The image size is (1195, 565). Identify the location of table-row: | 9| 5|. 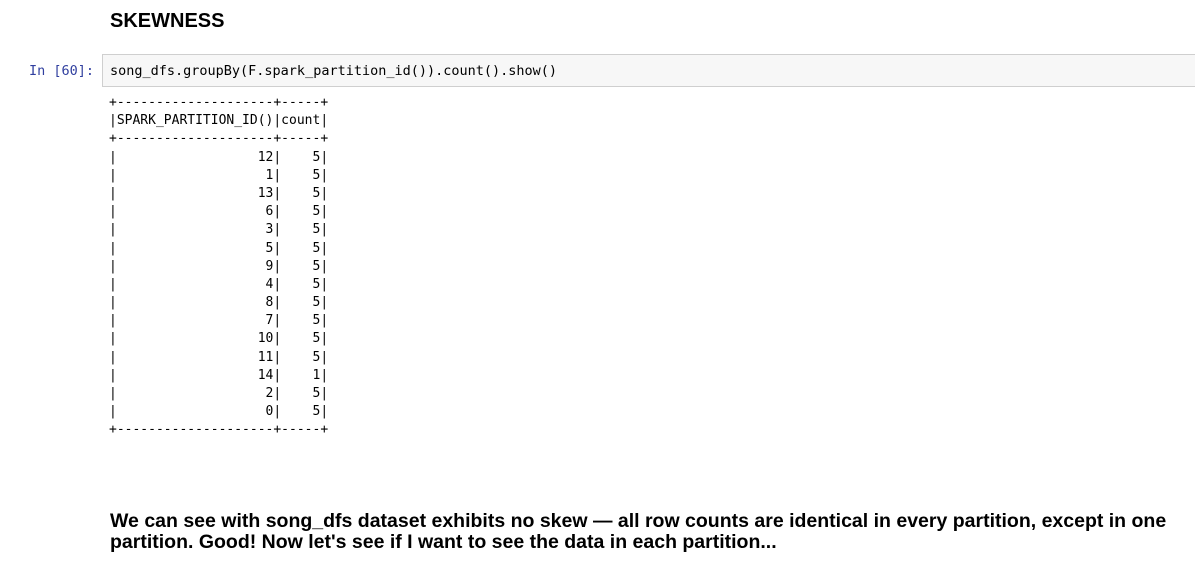
(219, 266).